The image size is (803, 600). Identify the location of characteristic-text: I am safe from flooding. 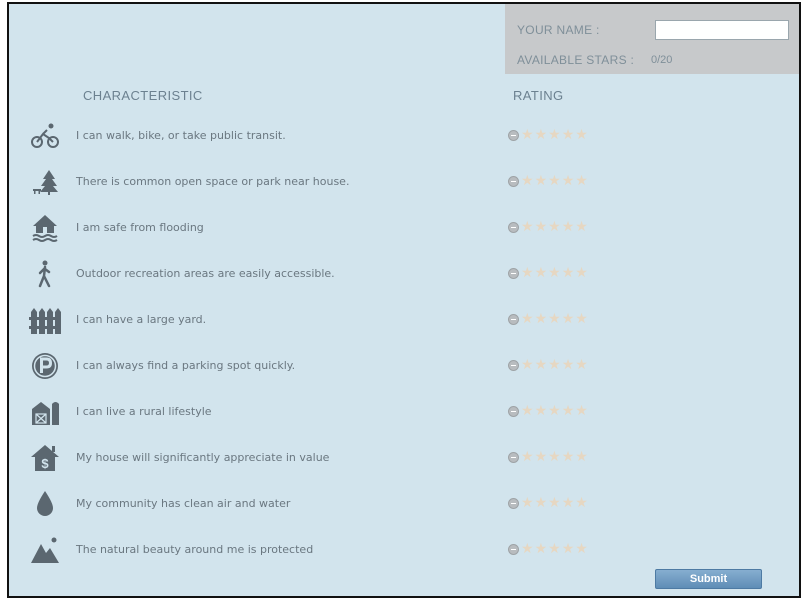
(140, 227).